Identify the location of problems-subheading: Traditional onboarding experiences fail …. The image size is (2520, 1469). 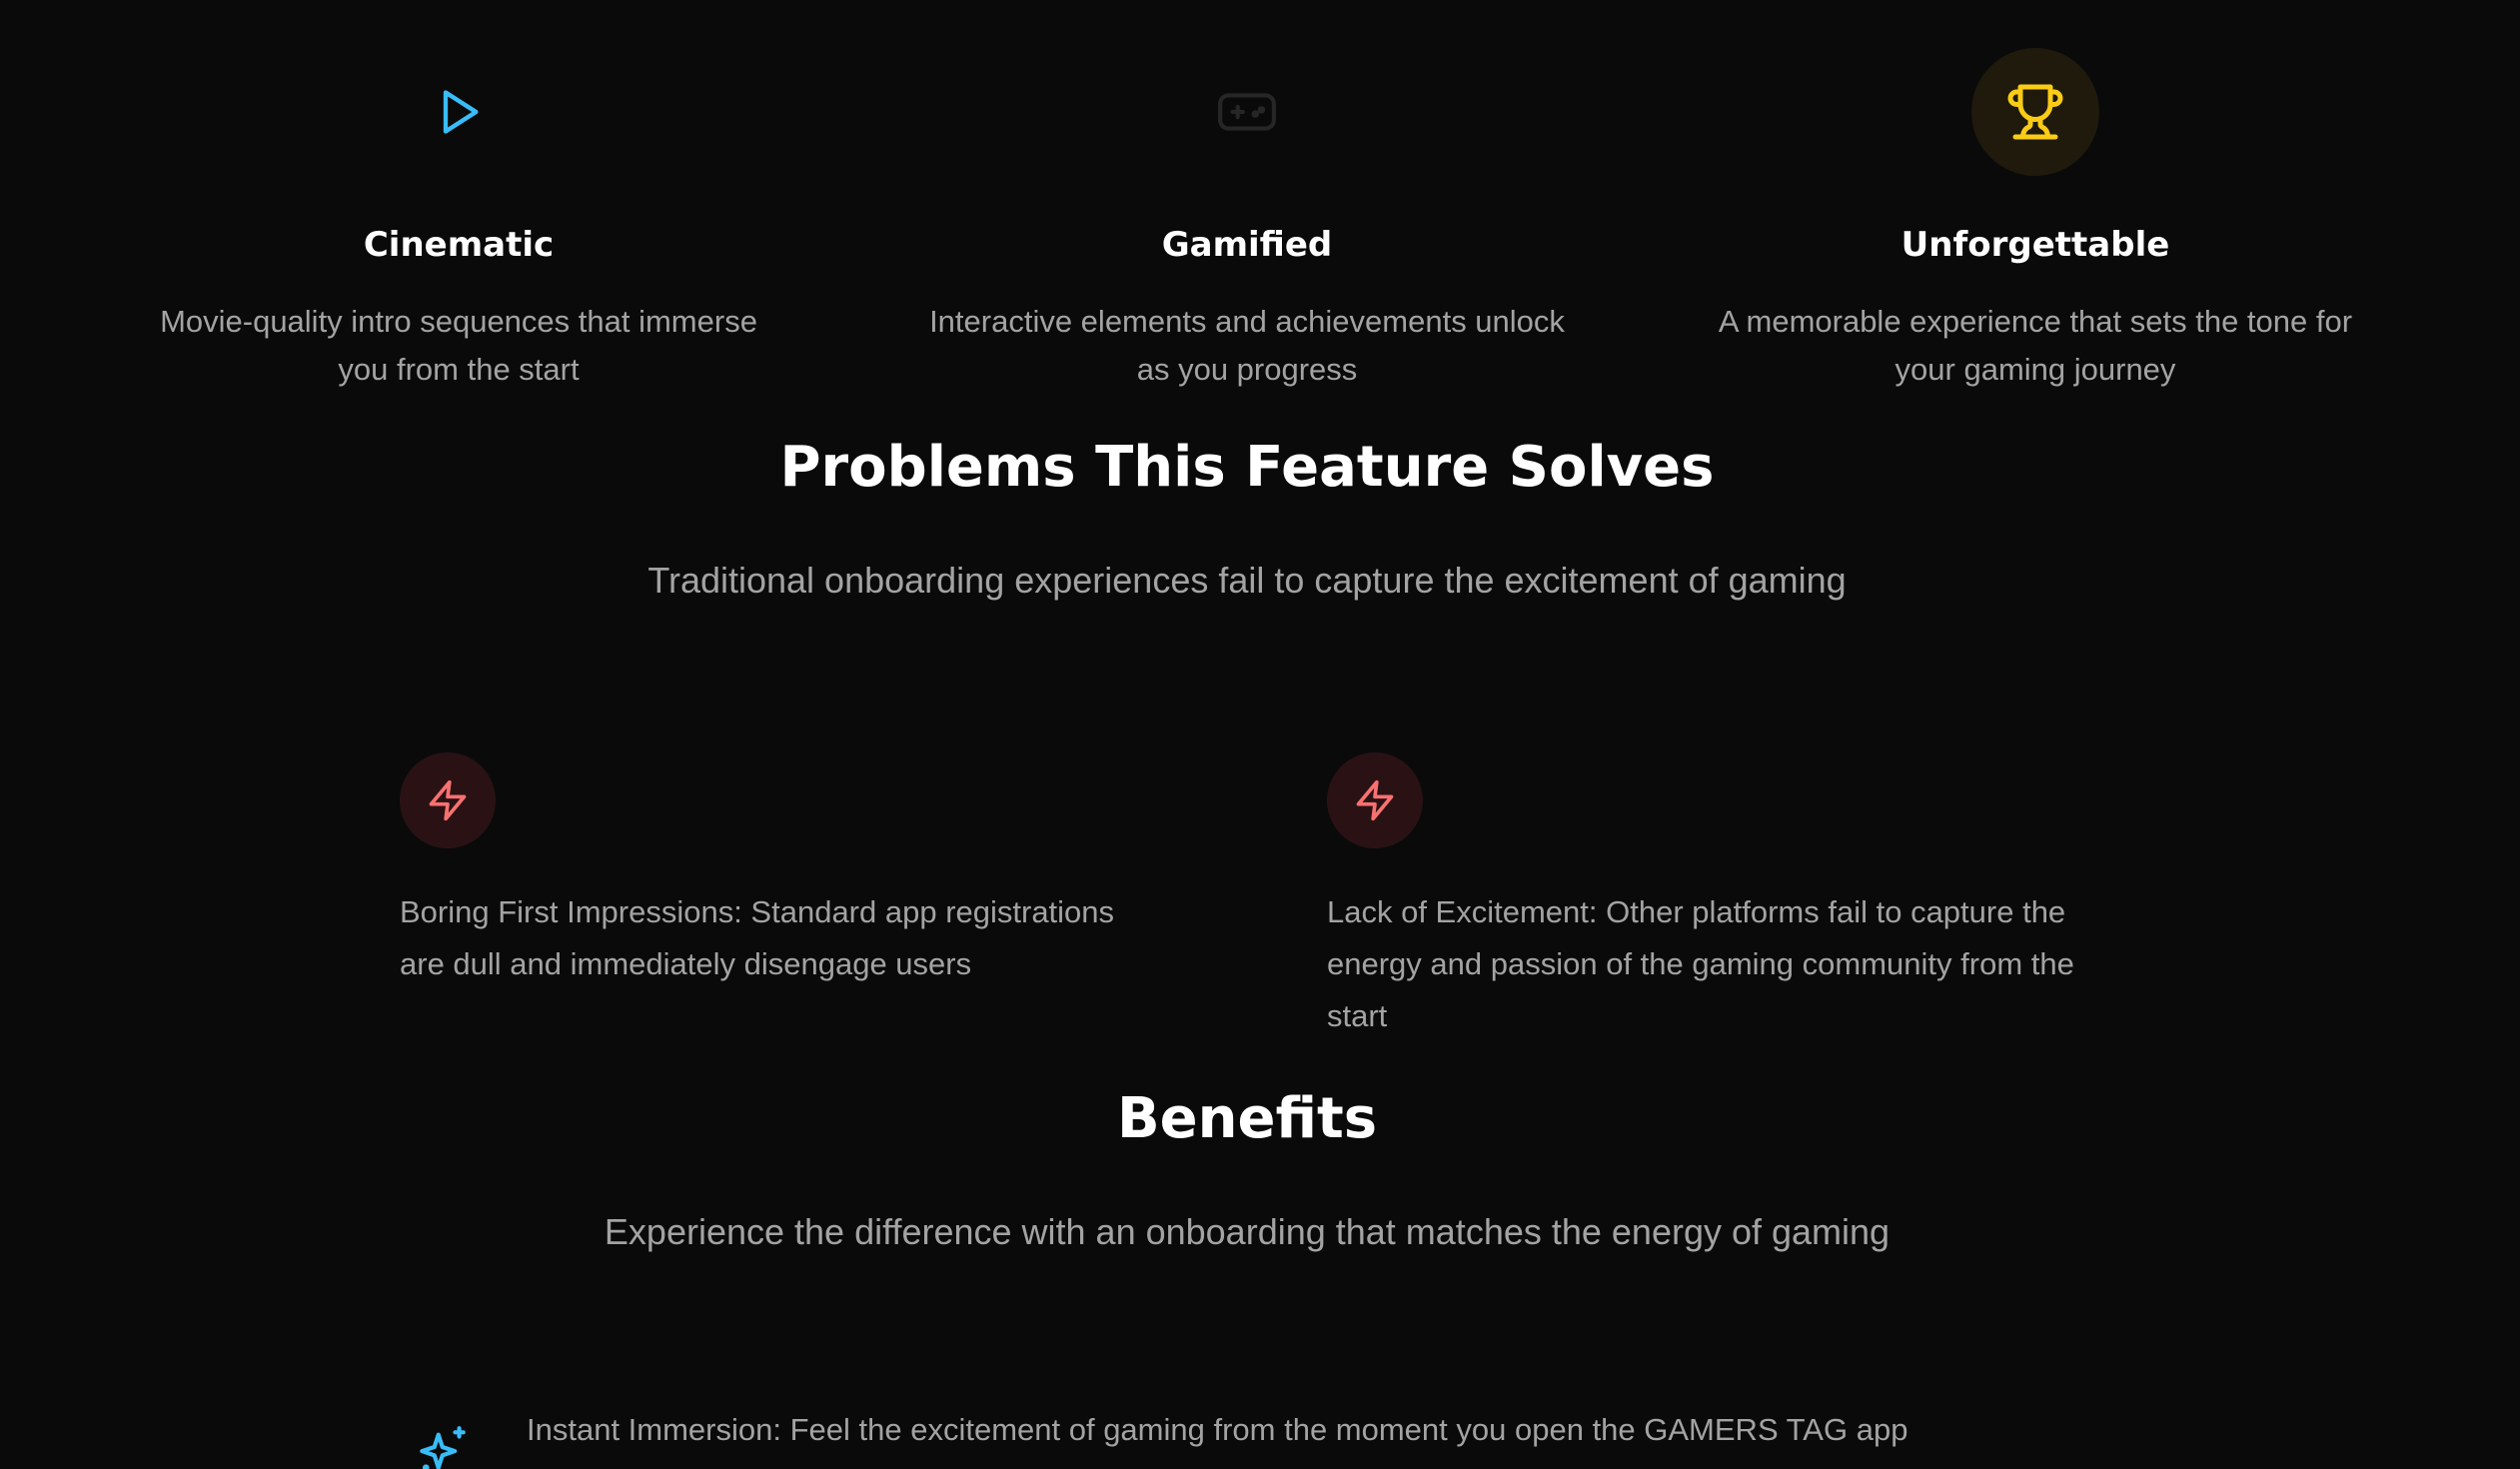
(1247, 580).